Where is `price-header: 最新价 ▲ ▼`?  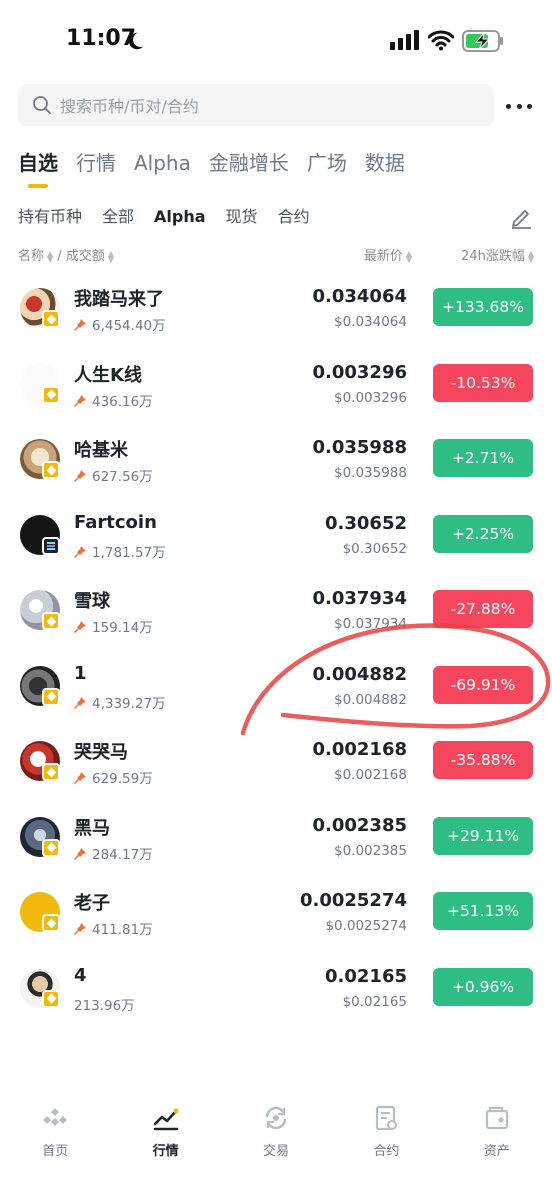 price-header: 最新价 ▲ ▼ is located at coordinates (388, 254).